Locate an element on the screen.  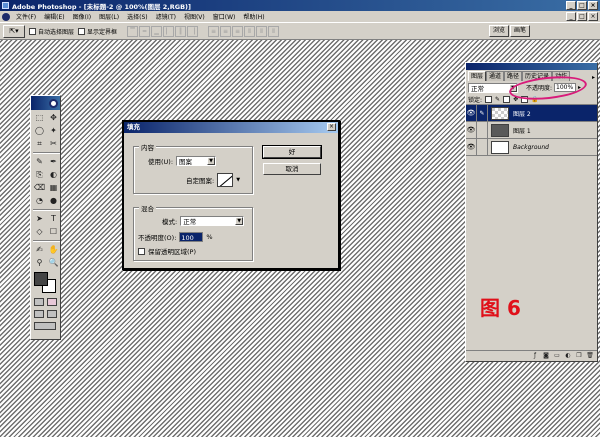
standard-screen-icon is located at coordinates (39, 314).